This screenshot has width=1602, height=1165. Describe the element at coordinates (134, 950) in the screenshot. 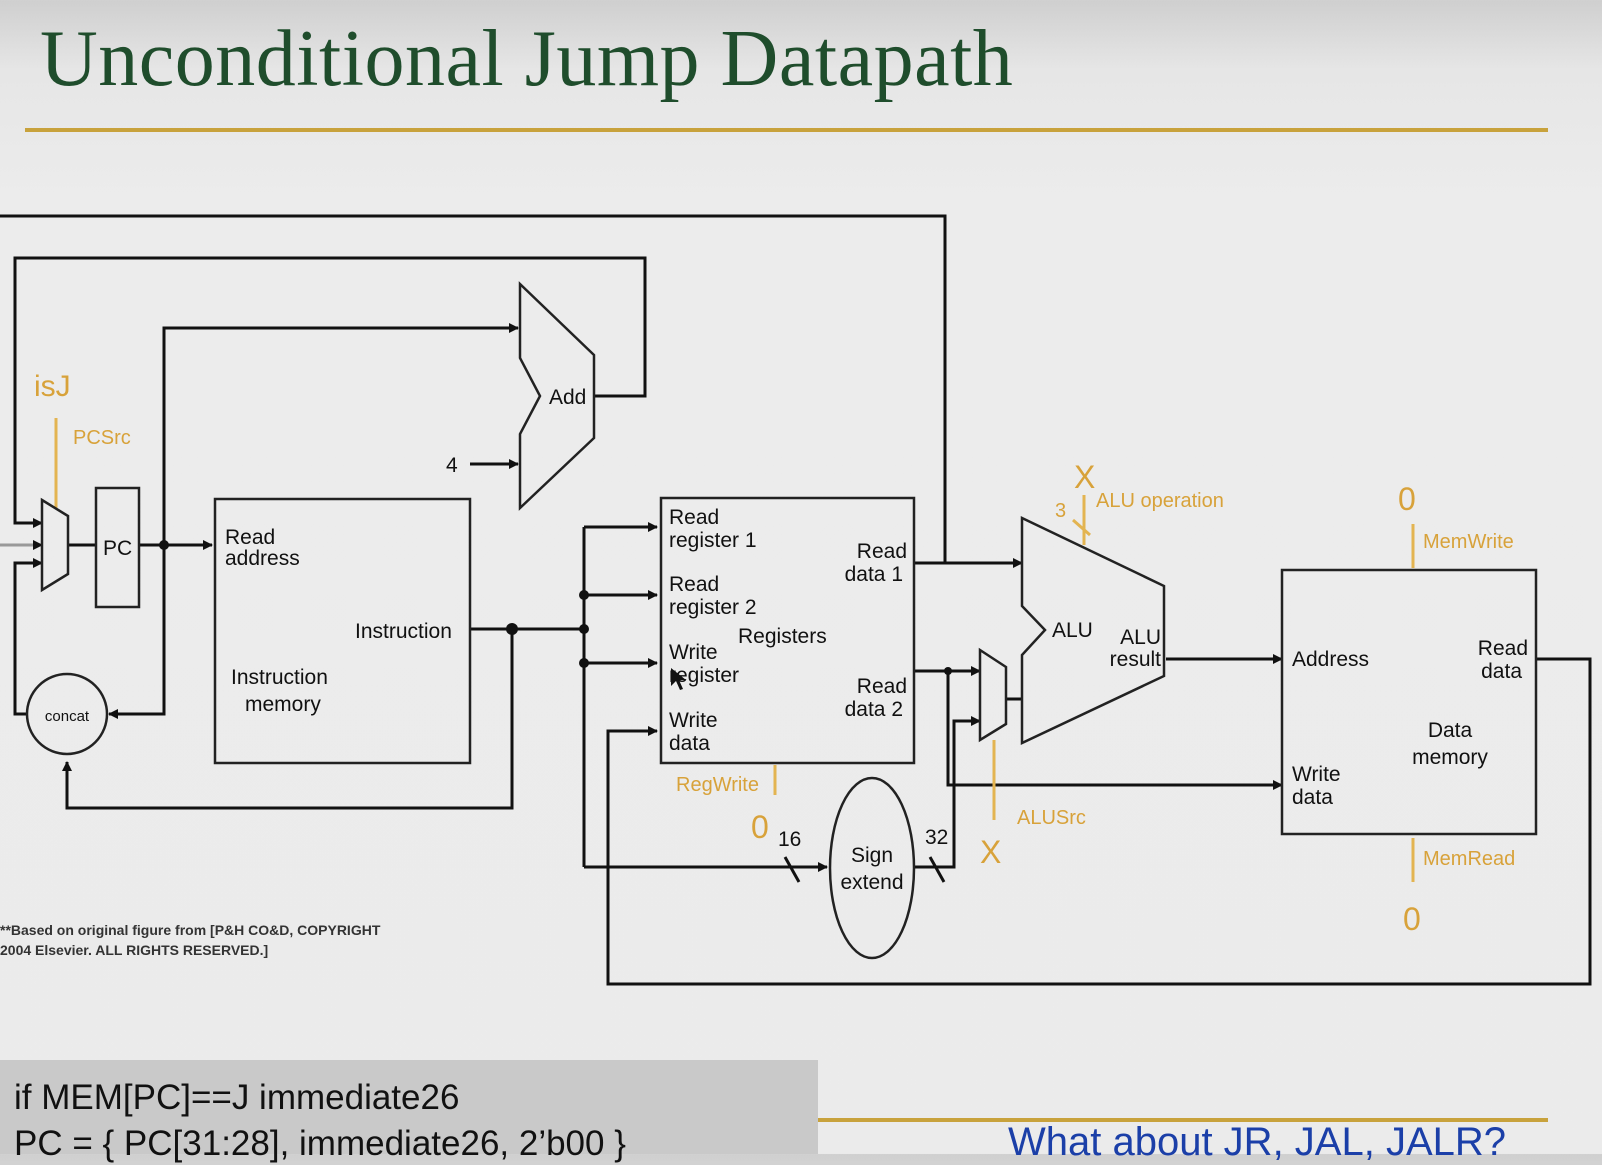

I see `credit-line-2: 2004 Elsevier. ALL RIGHTS RESERVED.]` at that location.